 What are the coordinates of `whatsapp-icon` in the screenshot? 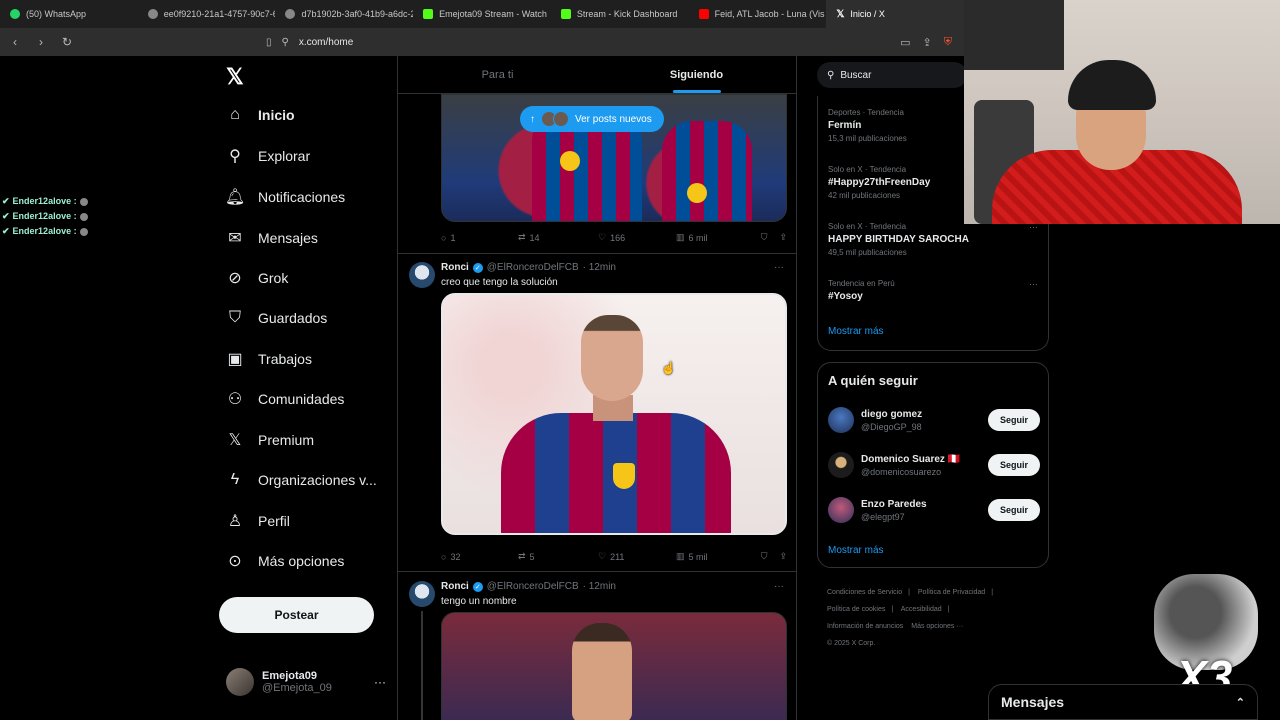 It's located at (15, 14).